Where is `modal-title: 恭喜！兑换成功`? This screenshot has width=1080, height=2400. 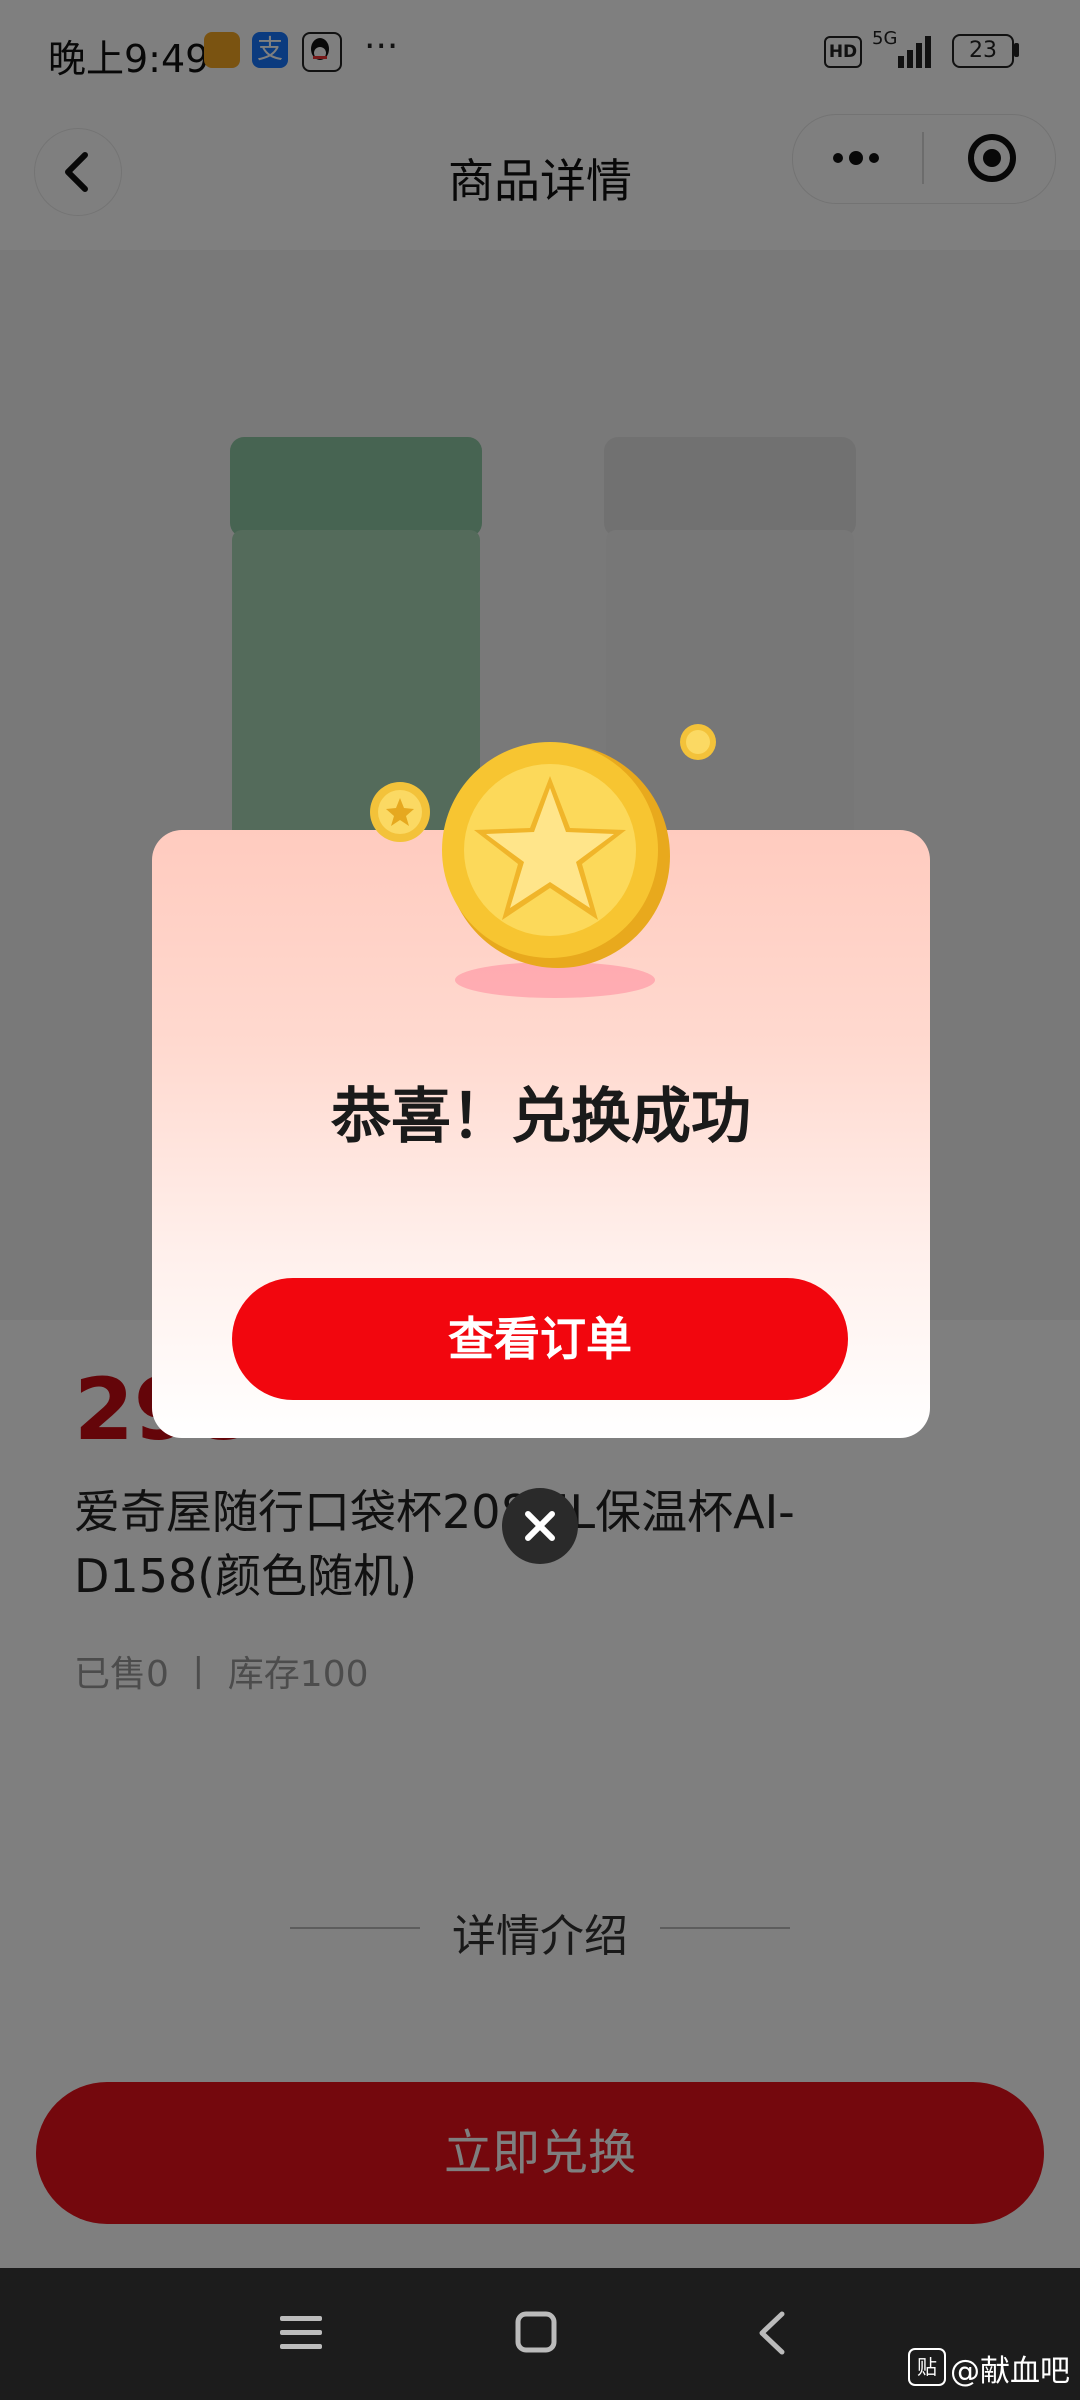 modal-title: 恭喜！兑换成功 is located at coordinates (541, 1117).